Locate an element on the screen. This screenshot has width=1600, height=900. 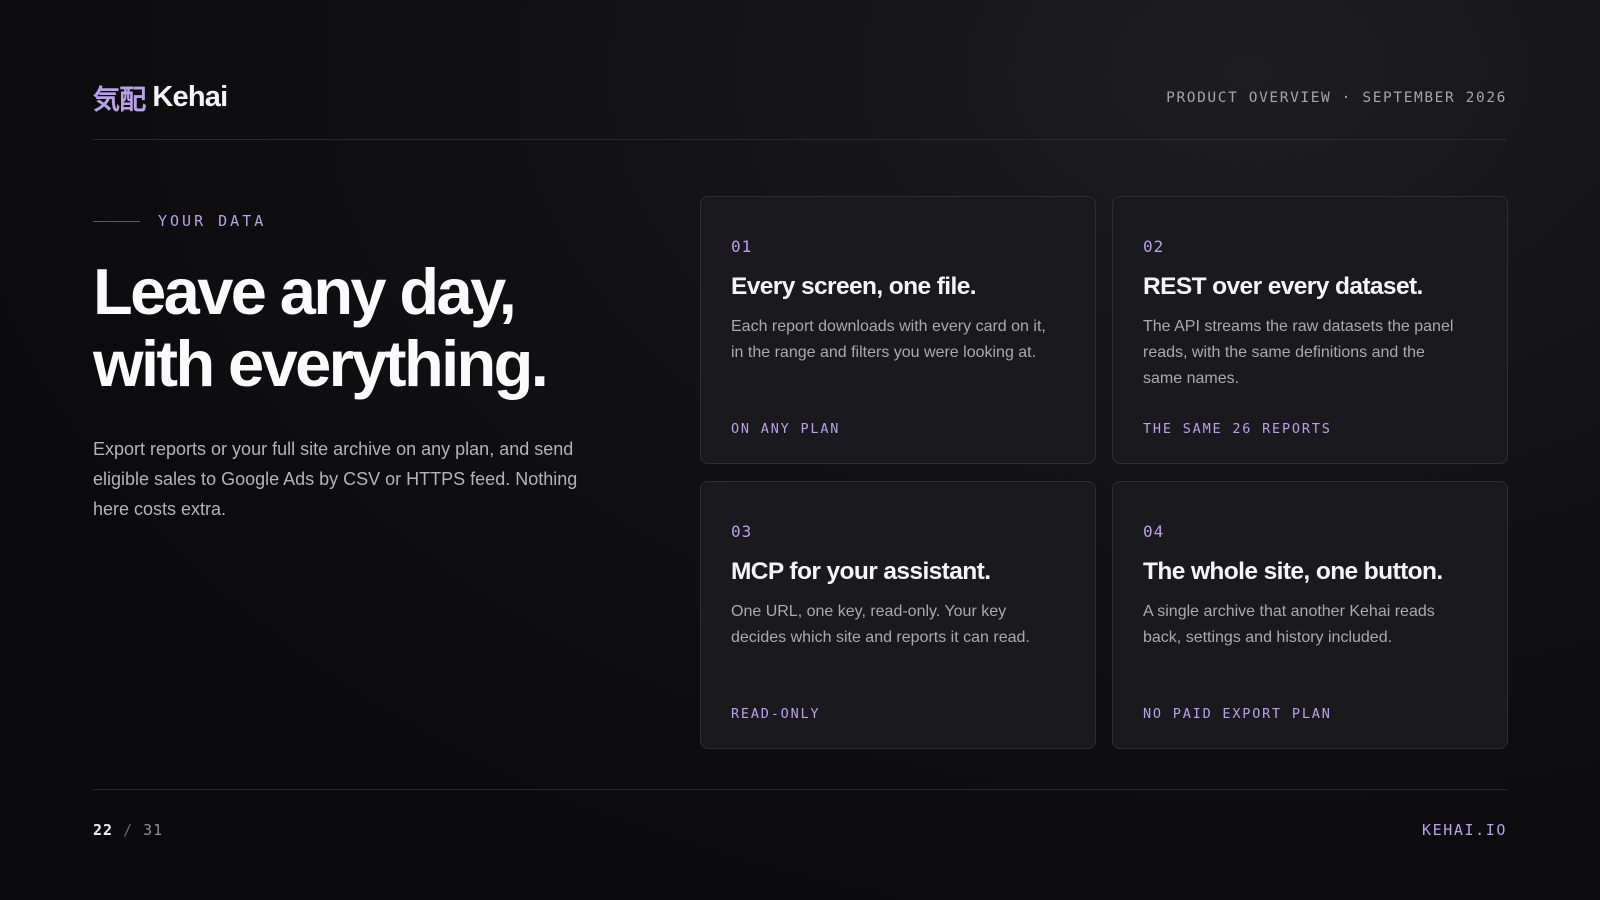
card-title: The whole site, one button. is located at coordinates (1293, 571).